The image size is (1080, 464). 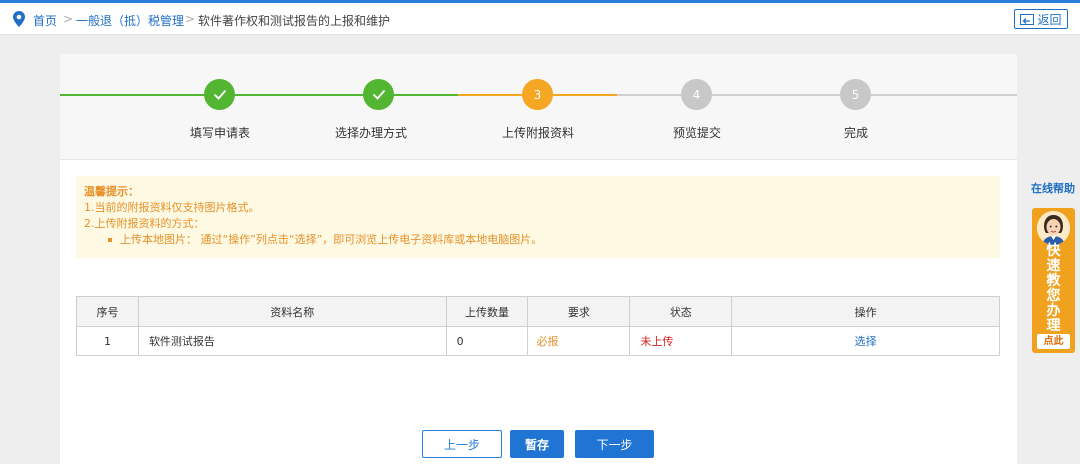 I want to click on col-header-name: 资料名称, so click(x=292, y=311).